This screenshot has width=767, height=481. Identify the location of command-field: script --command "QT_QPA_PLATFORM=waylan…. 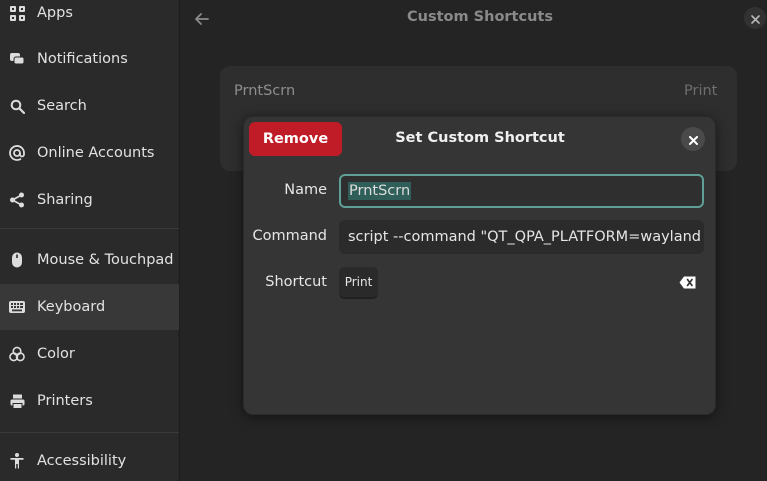
(521, 237).